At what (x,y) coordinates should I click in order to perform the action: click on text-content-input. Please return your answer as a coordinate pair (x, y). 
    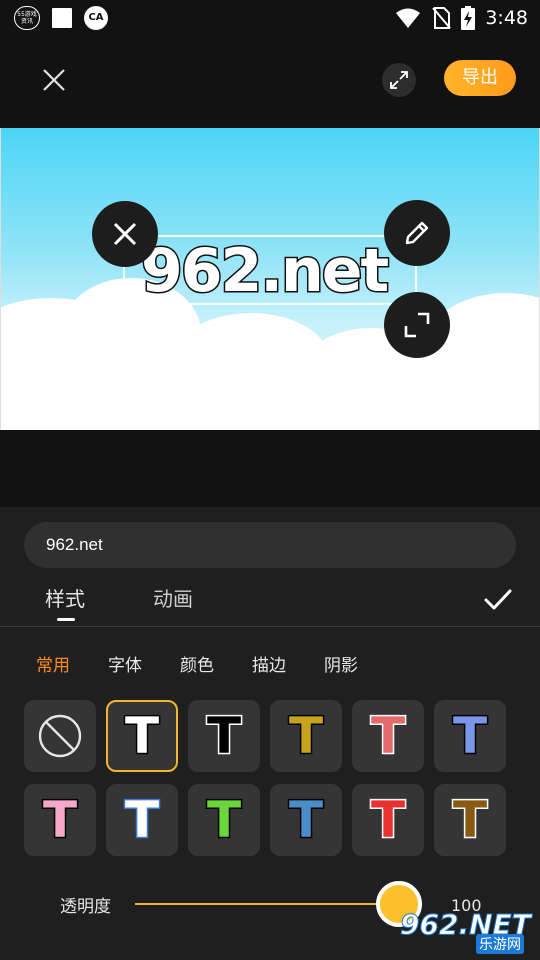
    Looking at the image, I should click on (270, 545).